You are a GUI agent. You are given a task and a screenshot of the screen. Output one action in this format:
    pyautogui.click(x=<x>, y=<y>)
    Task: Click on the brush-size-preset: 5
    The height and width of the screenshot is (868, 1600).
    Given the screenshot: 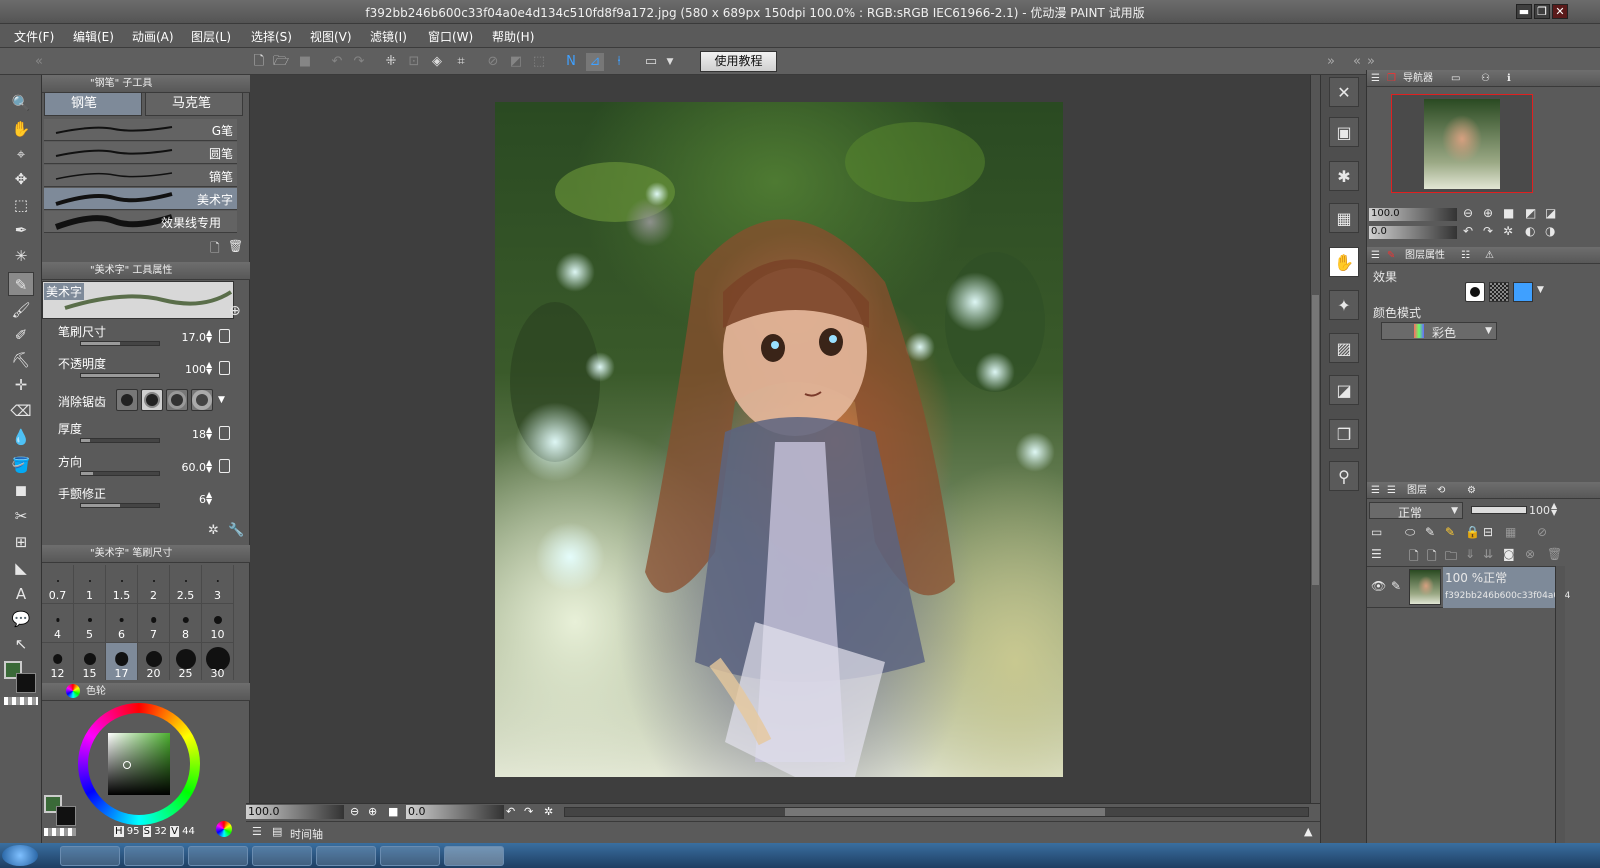 What is the action you would take?
    pyautogui.click(x=90, y=623)
    